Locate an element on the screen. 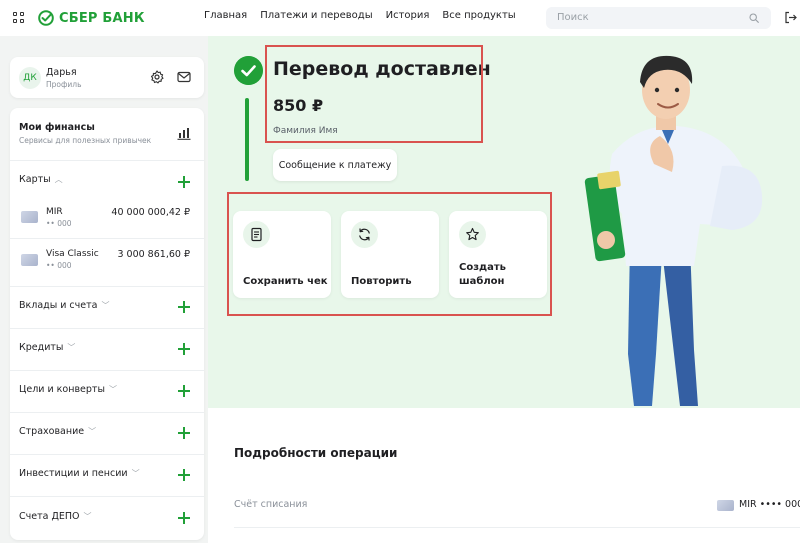 Image resolution: width=800 pixels, height=543 pixels. section-investments: Инвестиции и пенсии ﹀ is located at coordinates (79, 473).